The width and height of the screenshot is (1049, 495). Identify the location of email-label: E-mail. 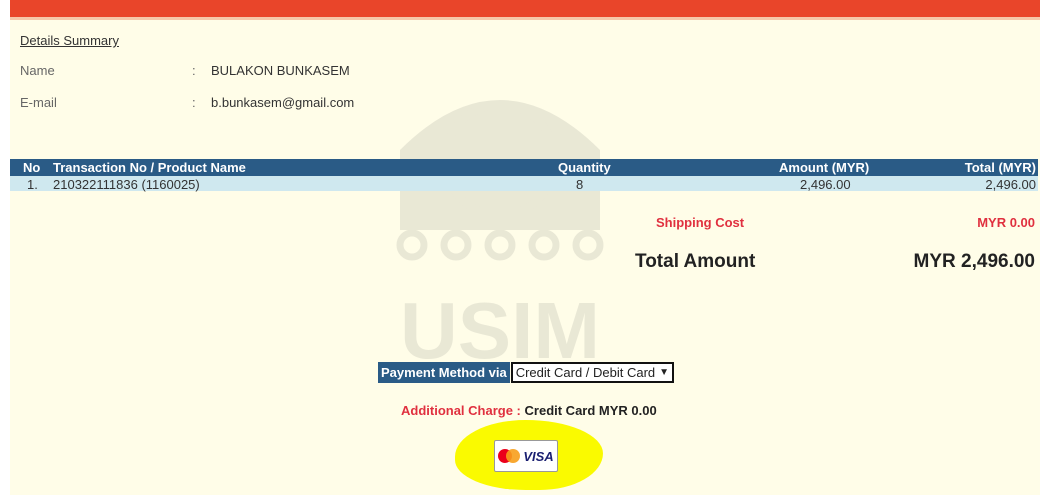
(38, 102).